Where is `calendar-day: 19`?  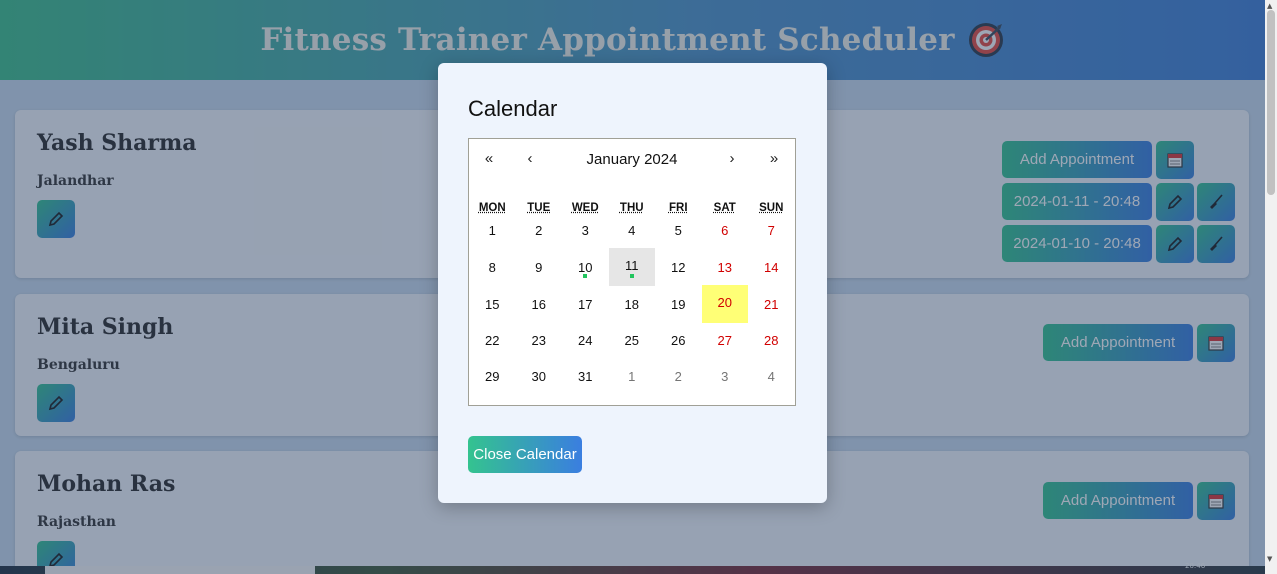
calendar-day: 19 is located at coordinates (678, 304).